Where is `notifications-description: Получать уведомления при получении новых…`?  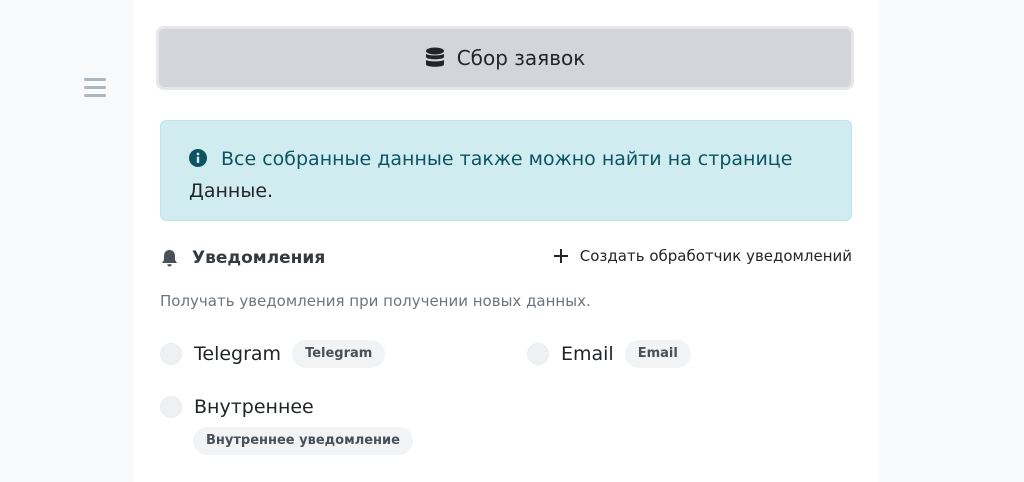
notifications-description: Получать уведомления при получении новых… is located at coordinates (375, 301).